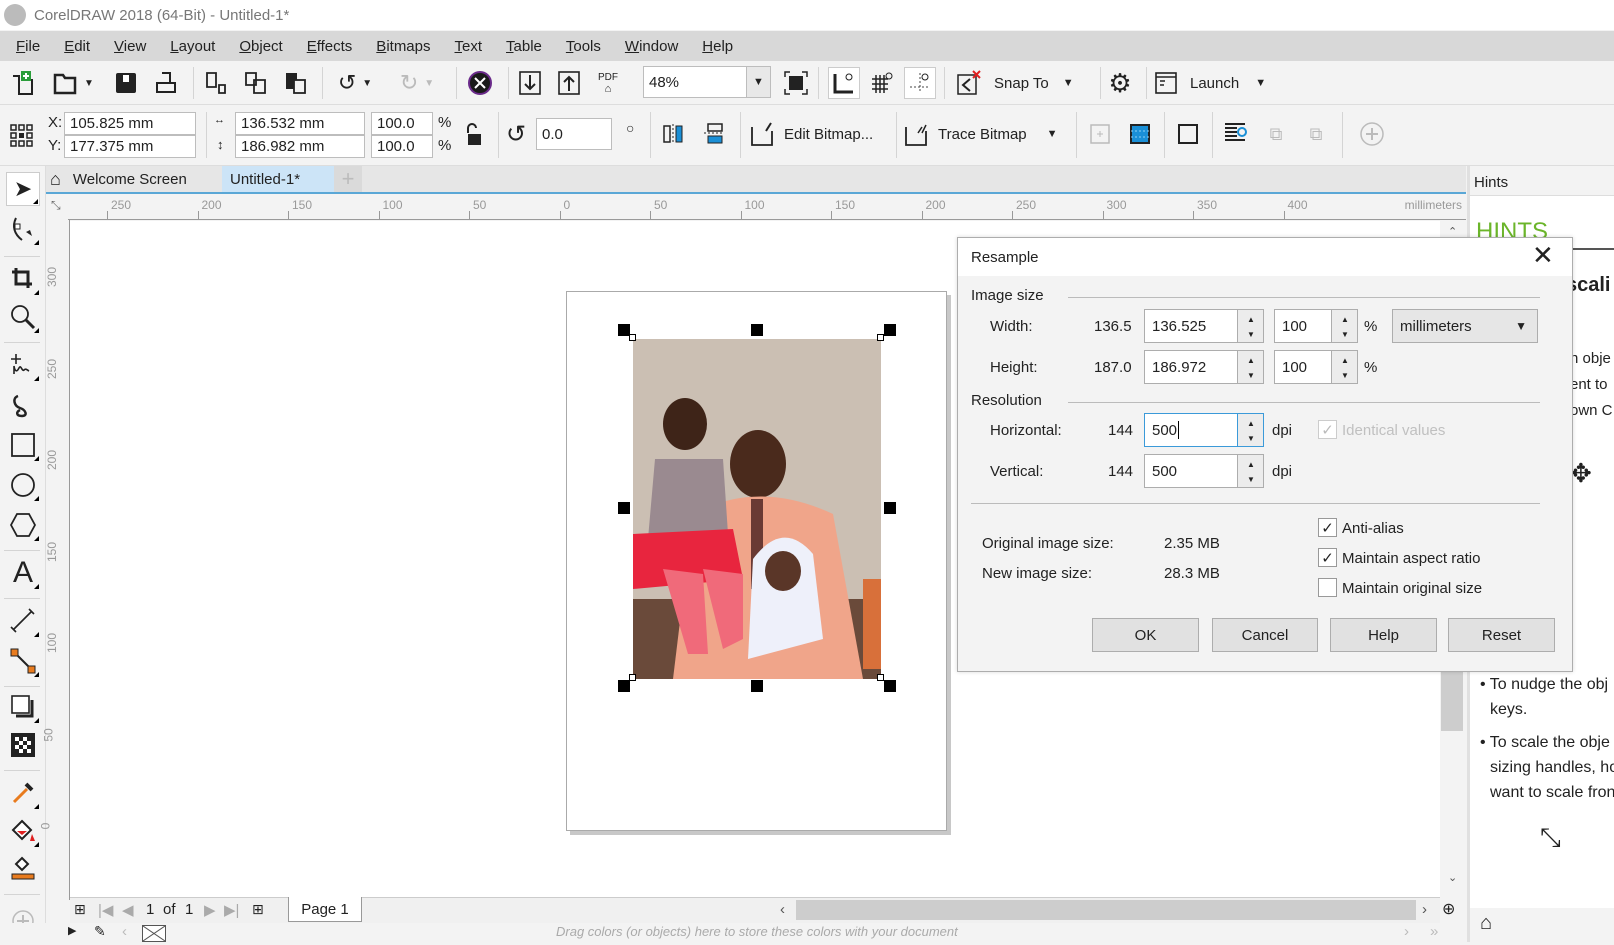 The image size is (1614, 945). Describe the element at coordinates (130, 146) in the screenshot. I see `y-position-input: 177.375 mm` at that location.